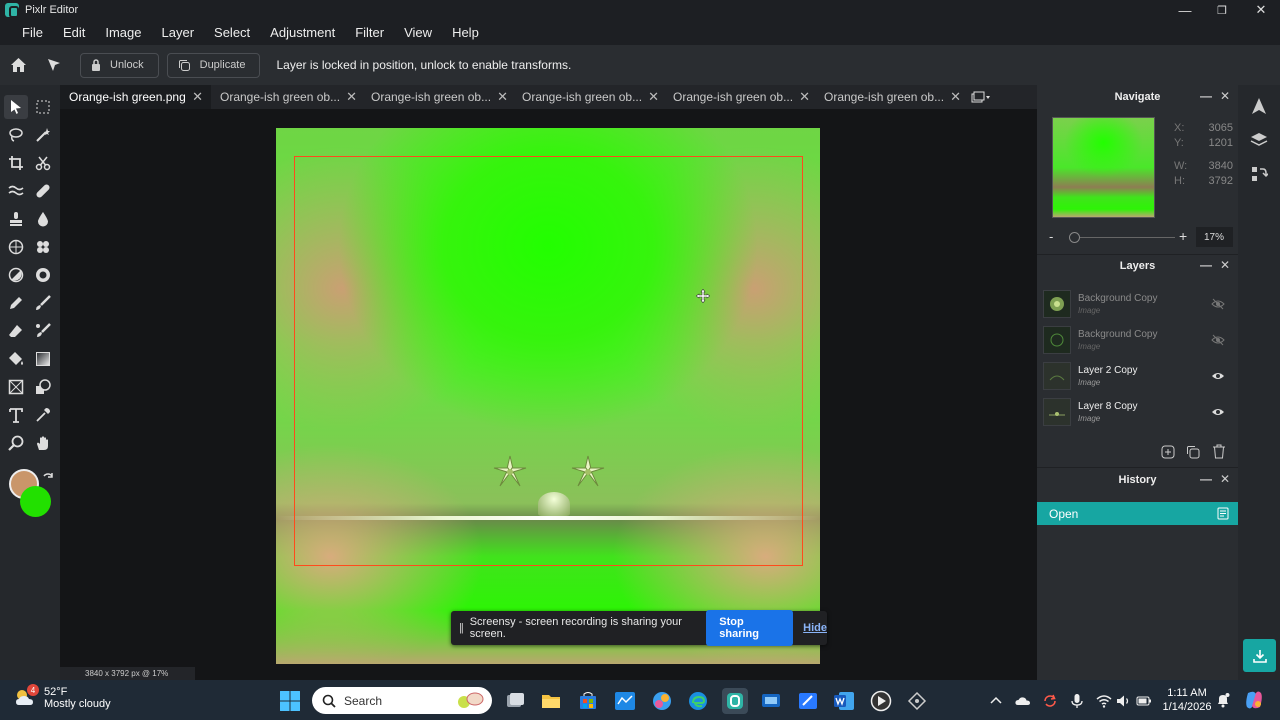  Describe the element at coordinates (35, 501) in the screenshot. I see `secondary-color-swatch` at that location.